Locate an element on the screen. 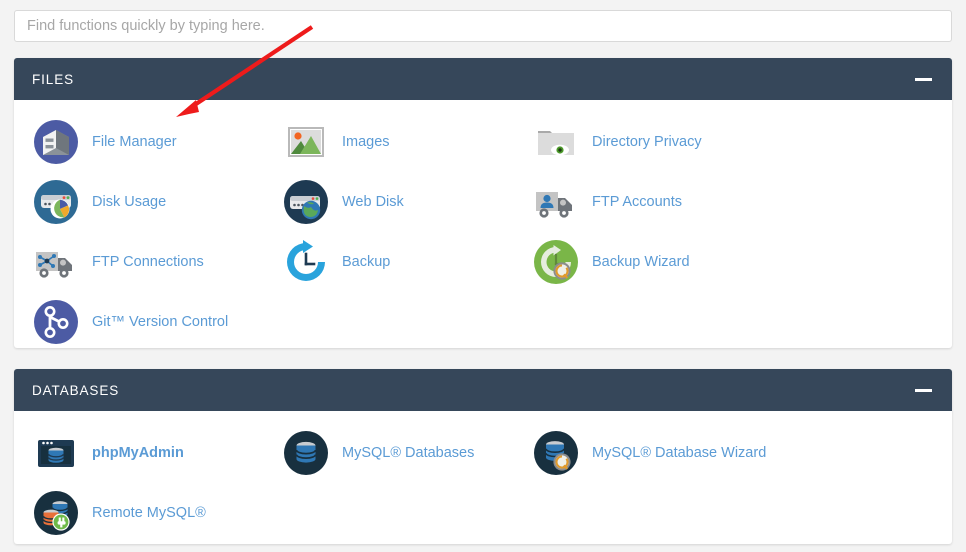 The width and height of the screenshot is (966, 552). ftp-accounts-icon is located at coordinates (556, 202).